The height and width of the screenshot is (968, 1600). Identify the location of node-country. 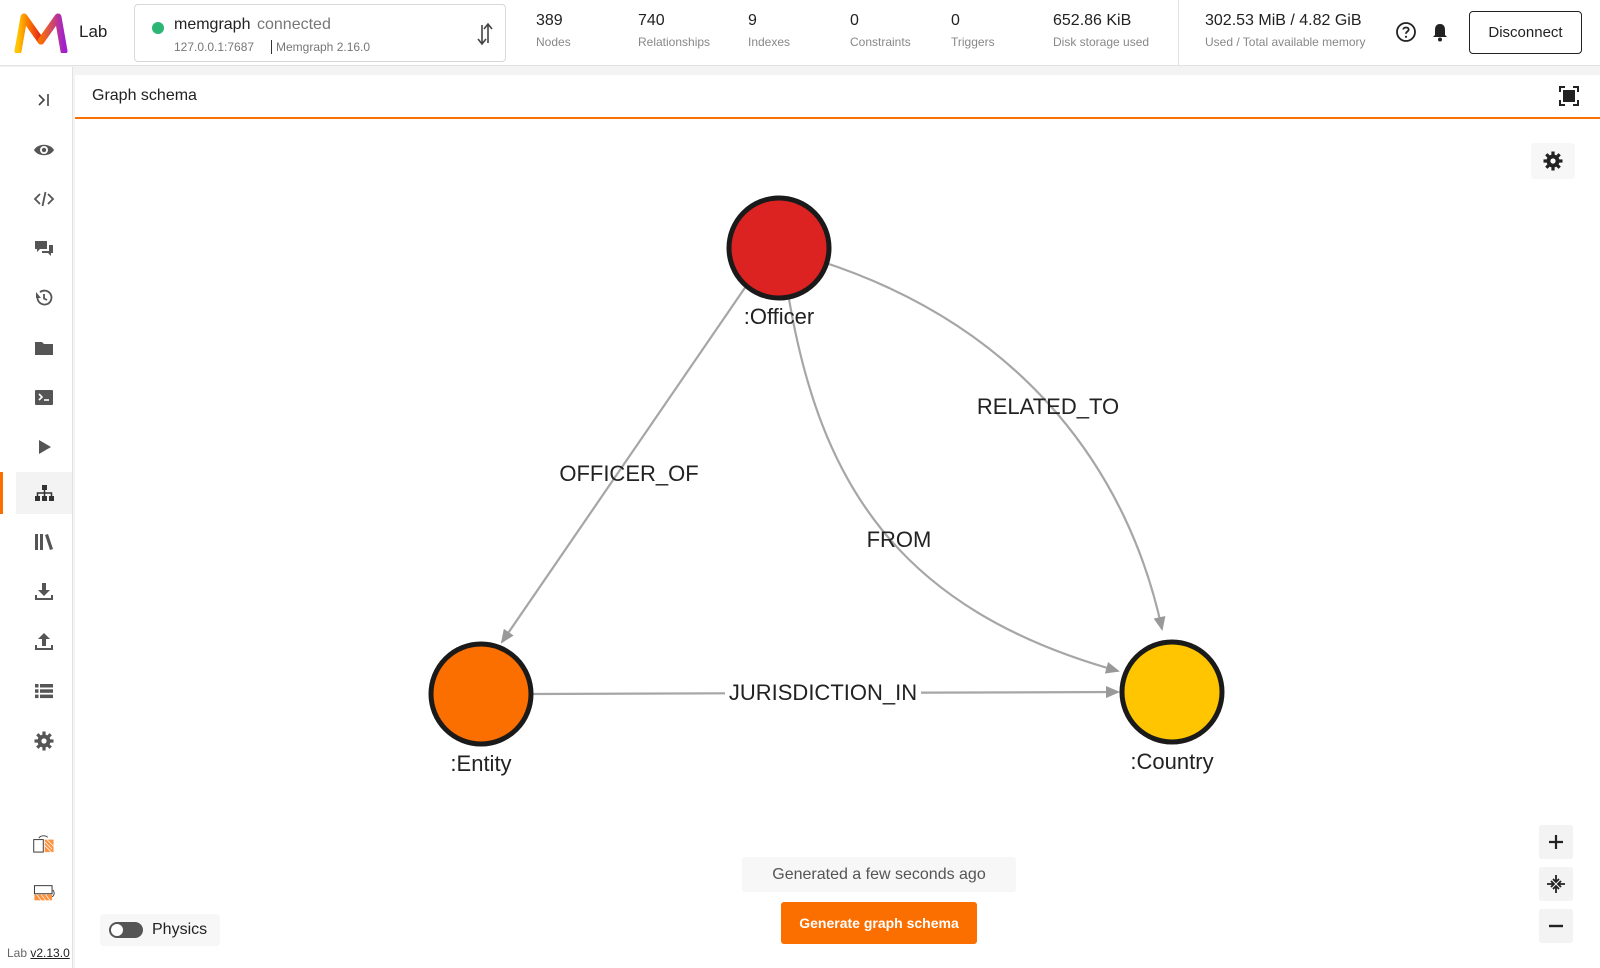
(1172, 692).